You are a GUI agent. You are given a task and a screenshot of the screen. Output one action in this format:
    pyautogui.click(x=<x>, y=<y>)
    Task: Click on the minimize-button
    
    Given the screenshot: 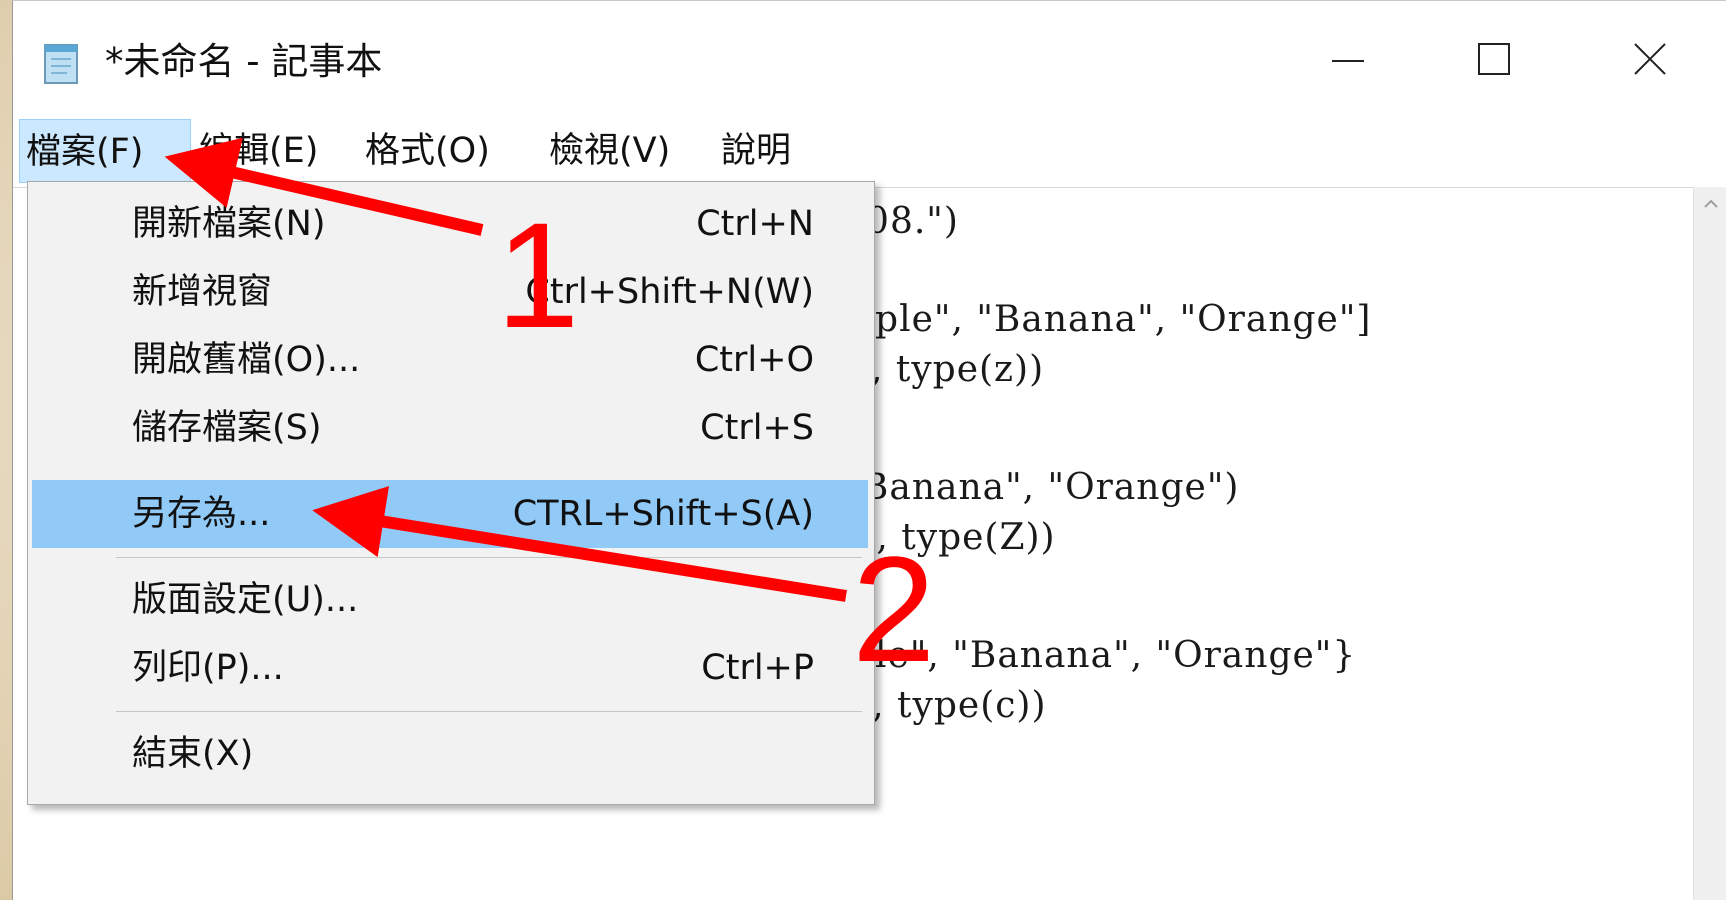 What is the action you would take?
    pyautogui.click(x=1348, y=59)
    